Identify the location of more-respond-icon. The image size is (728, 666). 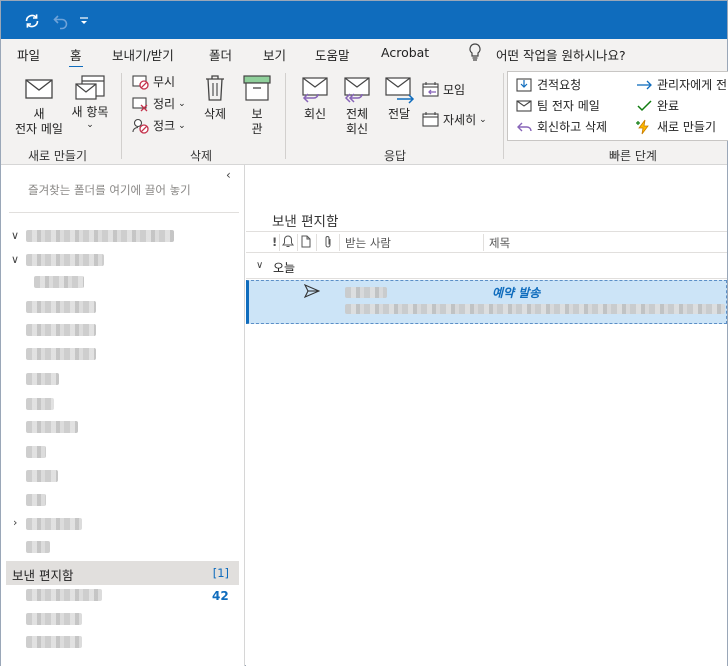
(430, 119).